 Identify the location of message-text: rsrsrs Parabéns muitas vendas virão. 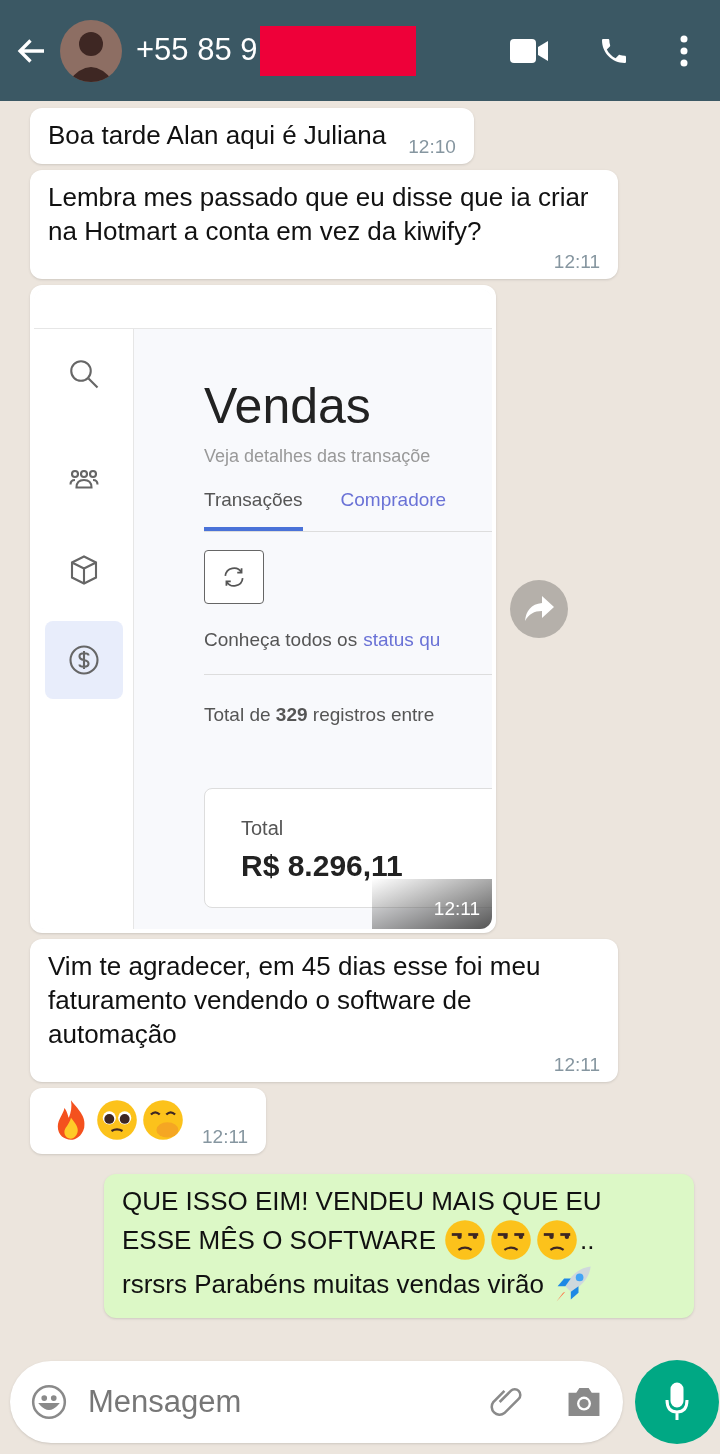
(333, 1284).